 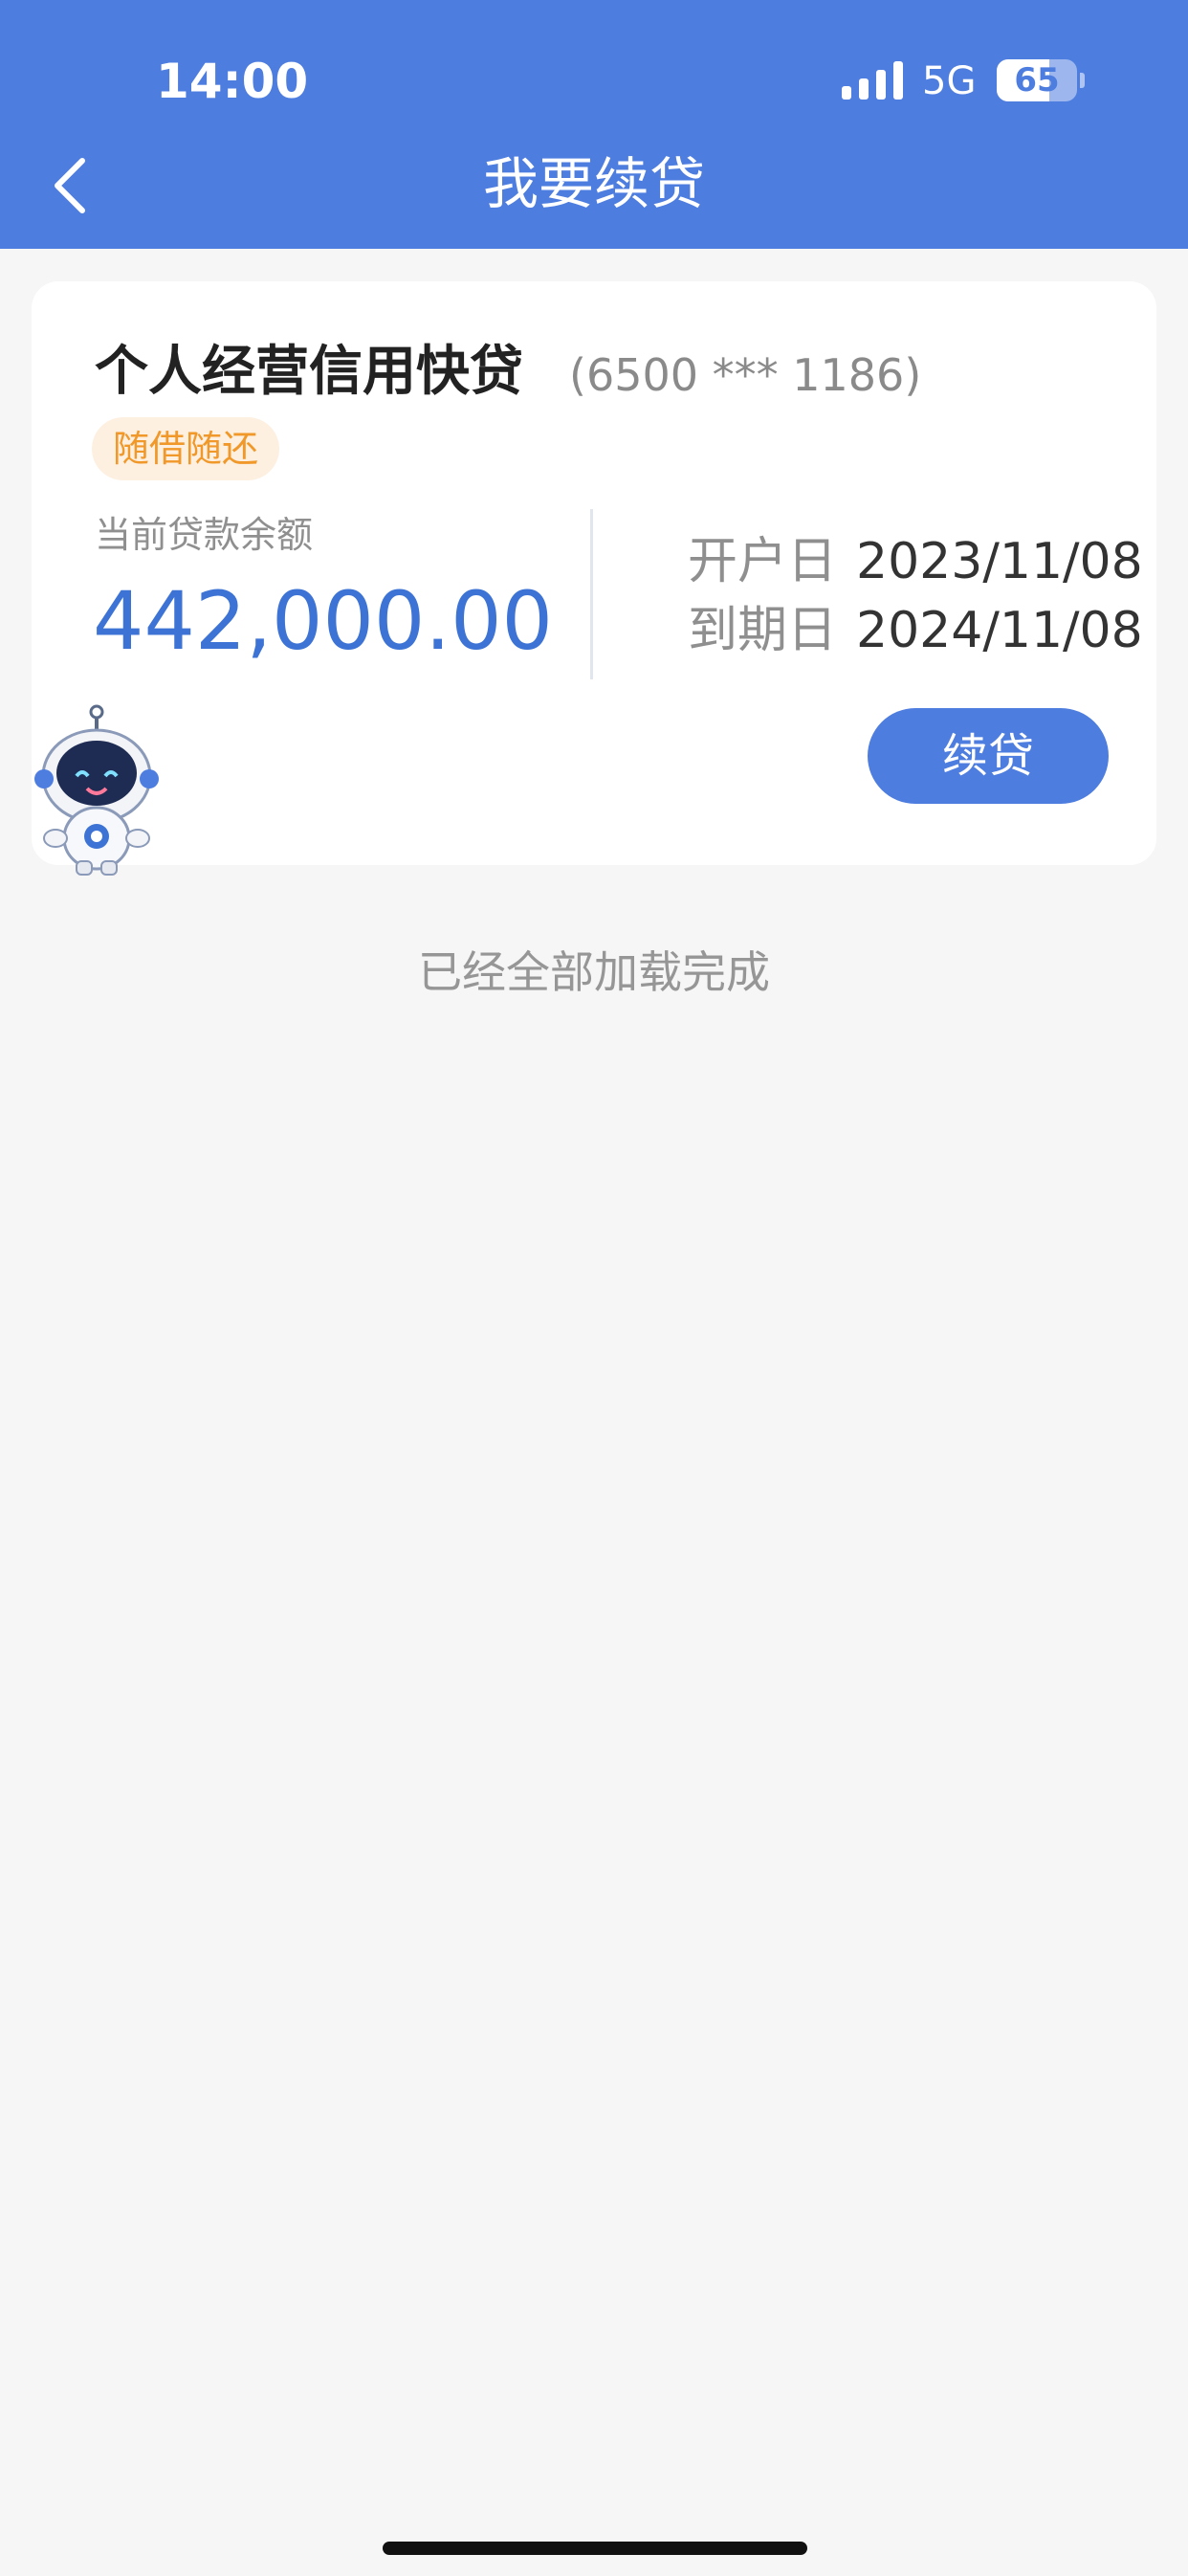 I want to click on page-title: 我要续贷, so click(x=593, y=183).